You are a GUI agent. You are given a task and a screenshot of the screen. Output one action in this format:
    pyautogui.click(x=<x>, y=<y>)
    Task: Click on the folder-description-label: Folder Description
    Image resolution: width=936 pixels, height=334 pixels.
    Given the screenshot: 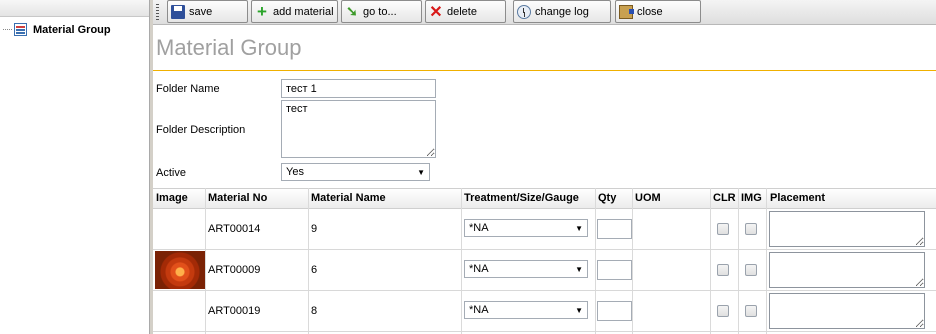 What is the action you would take?
    pyautogui.click(x=201, y=130)
    